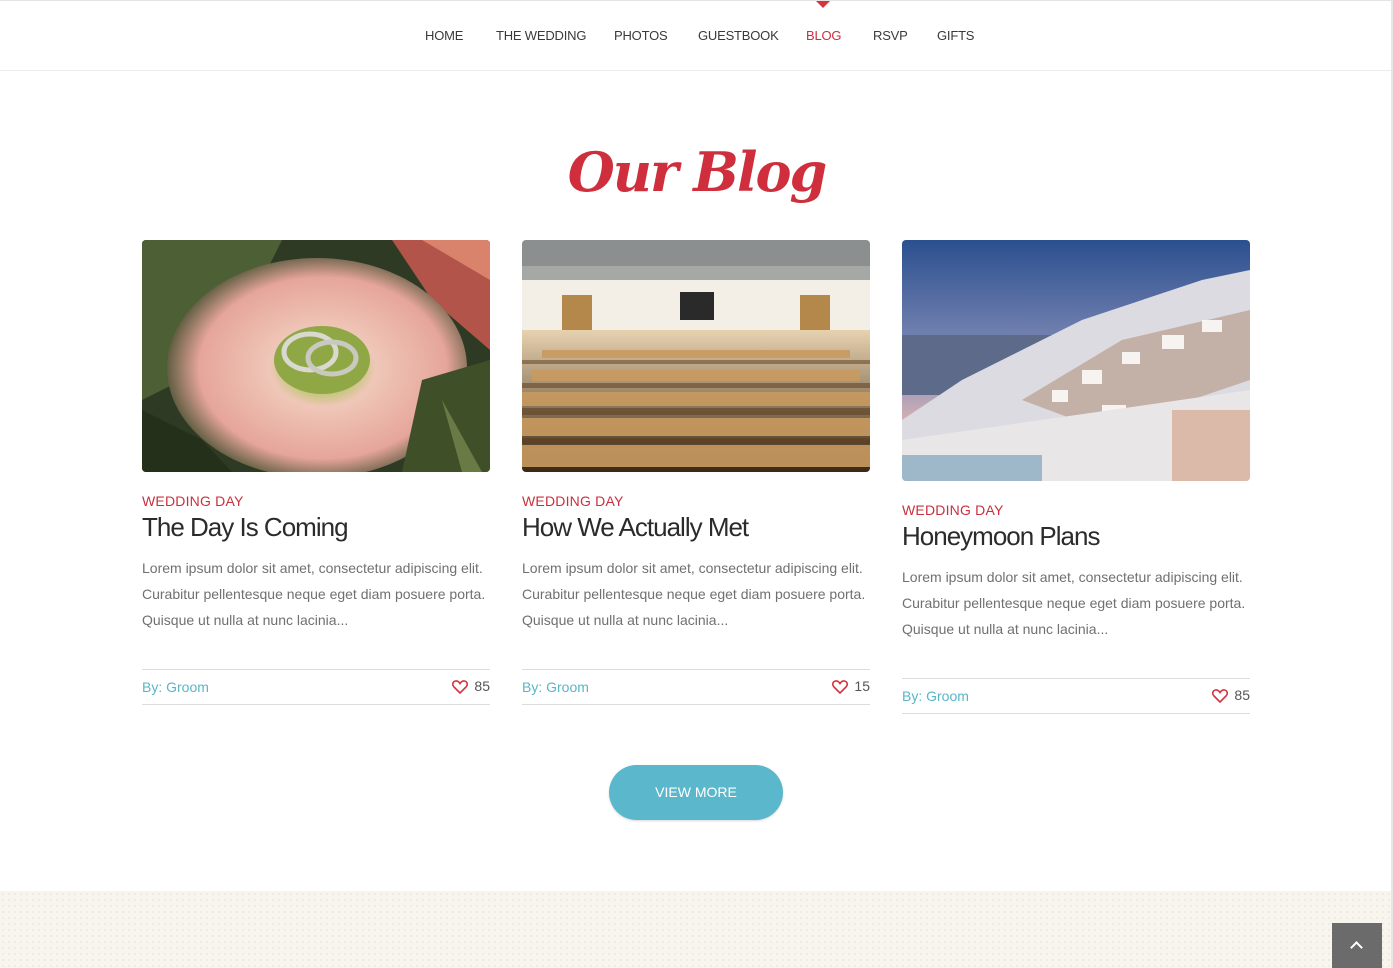 This screenshot has height=968, width=1393. What do you see at coordinates (824, 35) in the screenshot?
I see `nav-item-blog: BLOG` at bounding box center [824, 35].